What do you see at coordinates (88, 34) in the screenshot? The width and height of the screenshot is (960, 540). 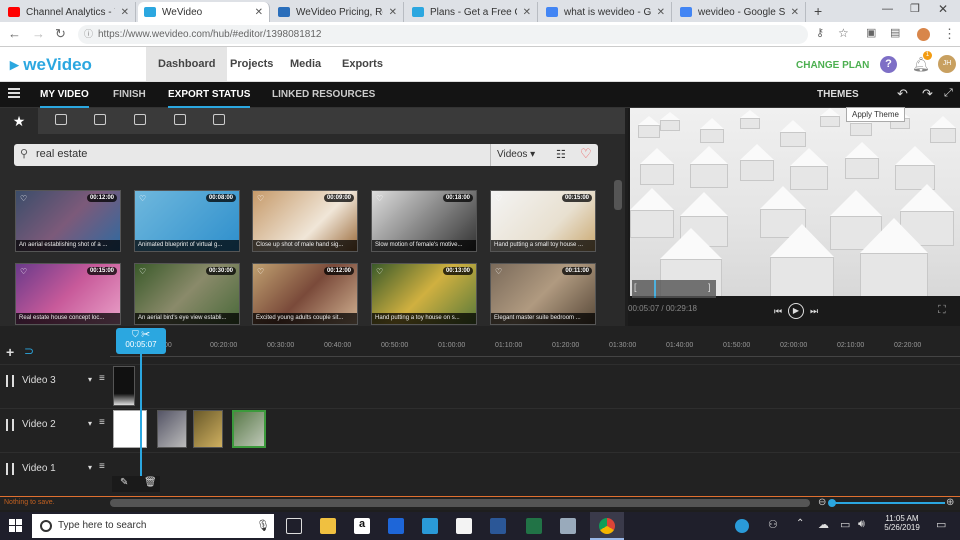 I see `info-icon: ⓘ` at bounding box center [88, 34].